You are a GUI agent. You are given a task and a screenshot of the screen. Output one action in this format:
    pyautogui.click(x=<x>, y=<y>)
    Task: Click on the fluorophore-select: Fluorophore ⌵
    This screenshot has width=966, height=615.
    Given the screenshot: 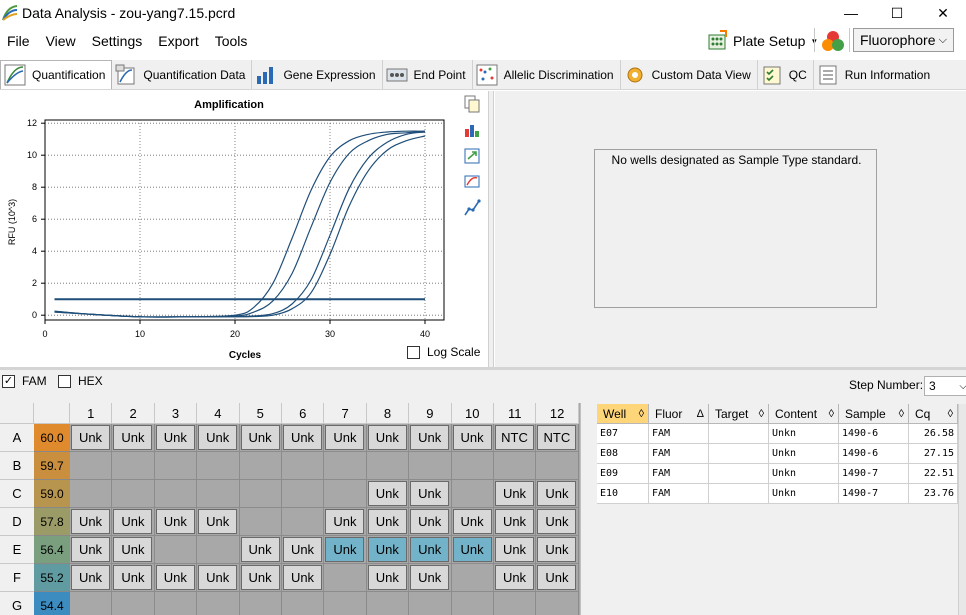 What is the action you would take?
    pyautogui.click(x=903, y=40)
    